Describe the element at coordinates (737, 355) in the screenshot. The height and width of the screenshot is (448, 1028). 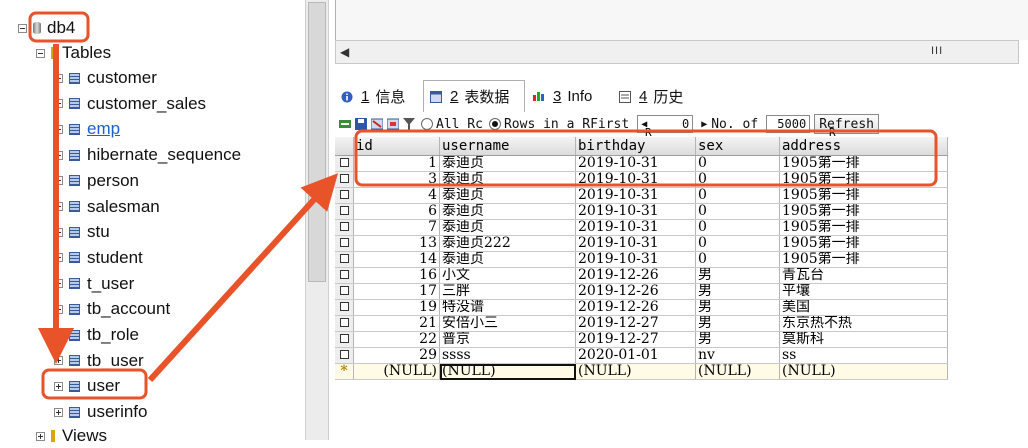
I see `cell-sex: nv` at that location.